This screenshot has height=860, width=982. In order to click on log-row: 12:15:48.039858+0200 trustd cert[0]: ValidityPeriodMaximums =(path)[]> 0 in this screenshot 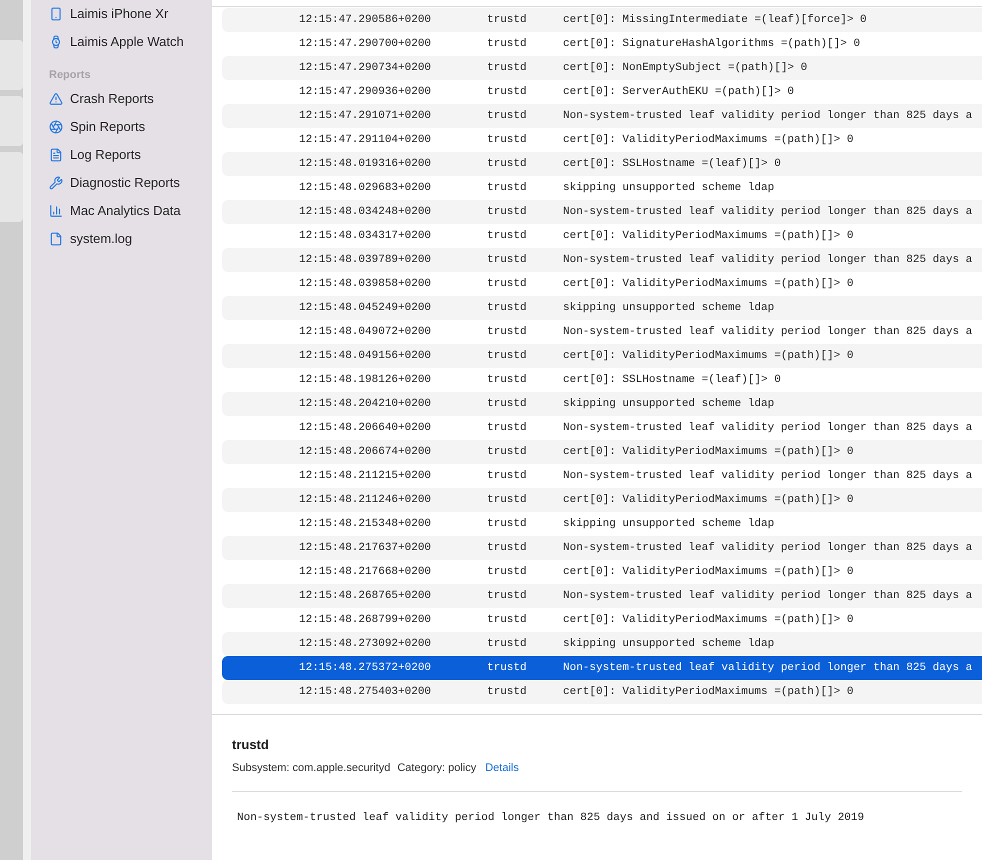, I will do `click(602, 284)`.